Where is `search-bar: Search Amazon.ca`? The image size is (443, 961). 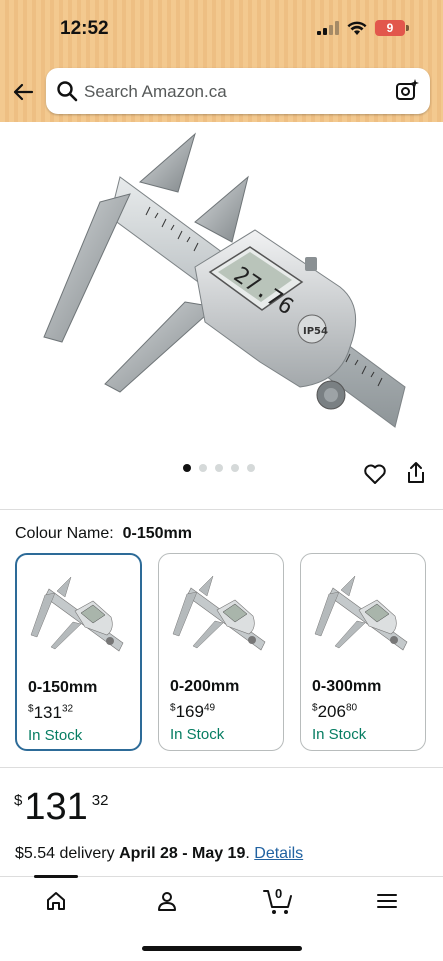
search-bar: Search Amazon.ca is located at coordinates (238, 91).